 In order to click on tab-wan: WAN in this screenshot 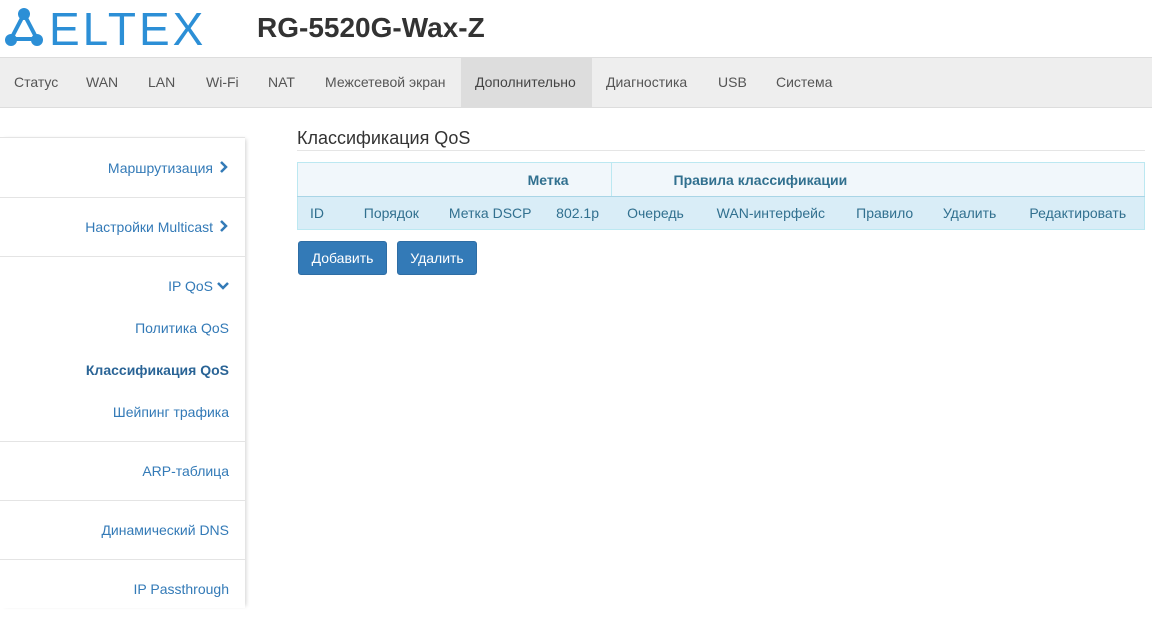, I will do `click(102, 82)`.